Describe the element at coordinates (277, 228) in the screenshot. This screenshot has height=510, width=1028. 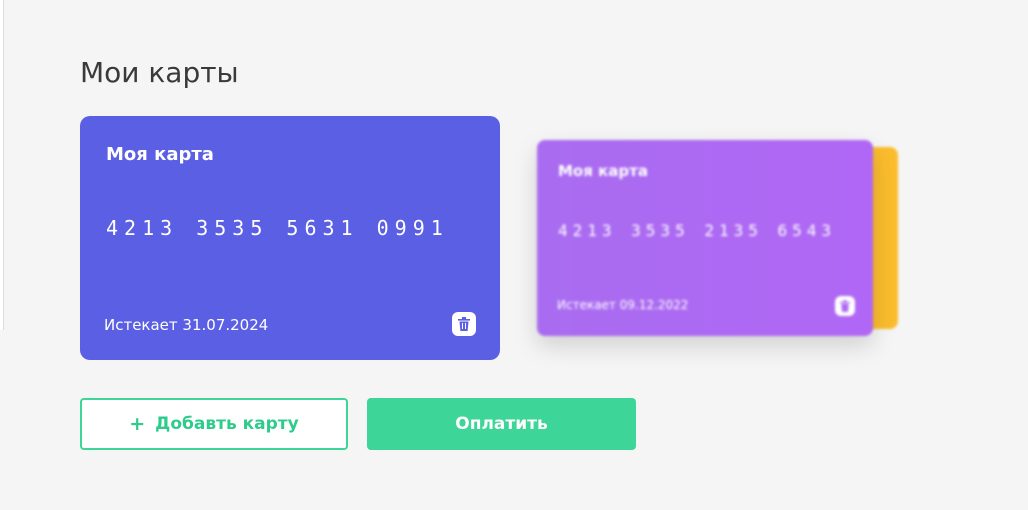
I see `card-number: 4213 3535 5631 0991` at that location.